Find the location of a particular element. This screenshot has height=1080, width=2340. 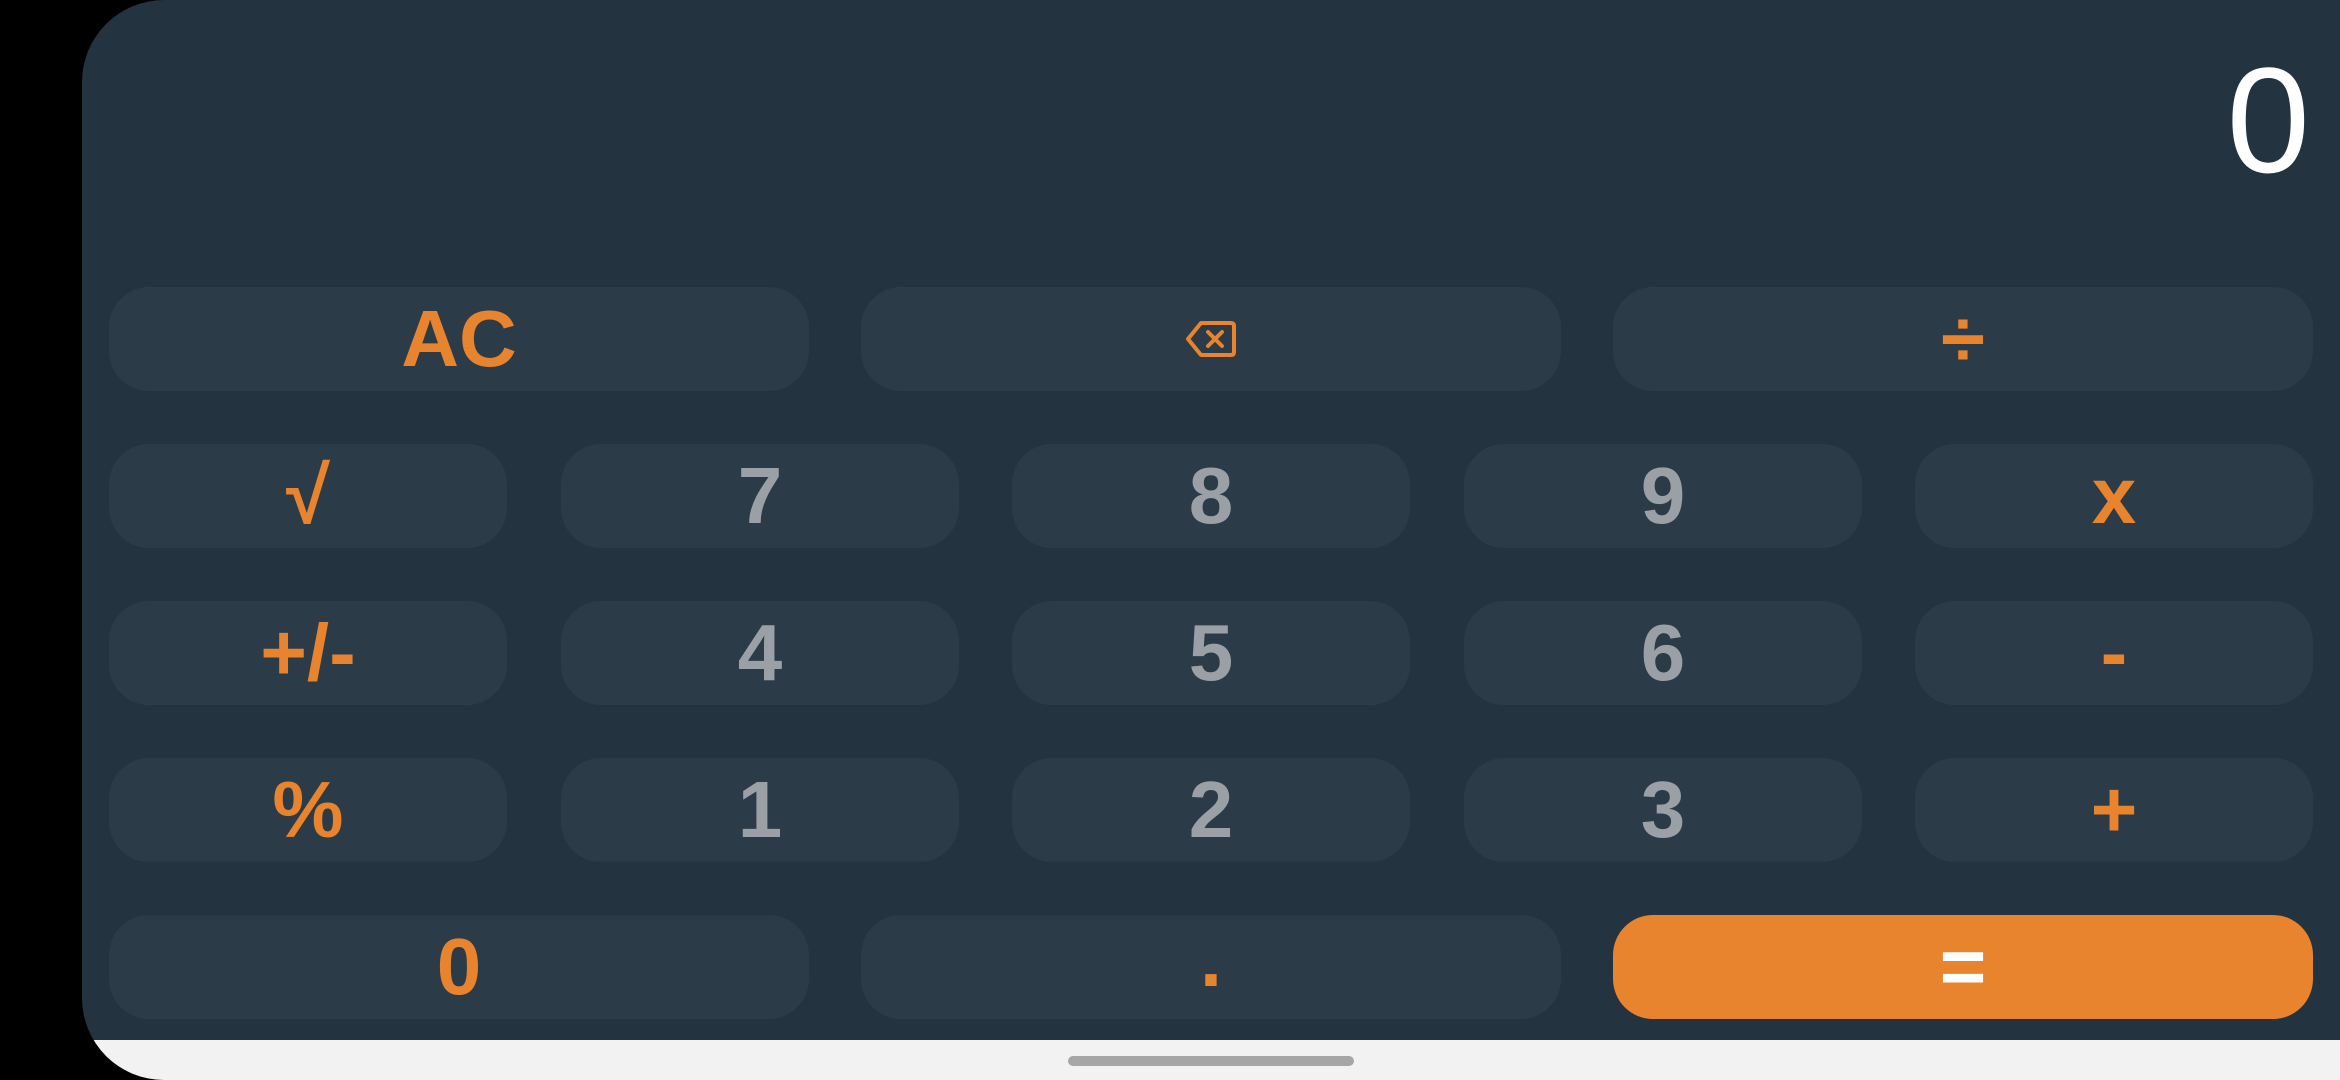

home-gesture-handle is located at coordinates (1211, 1061).